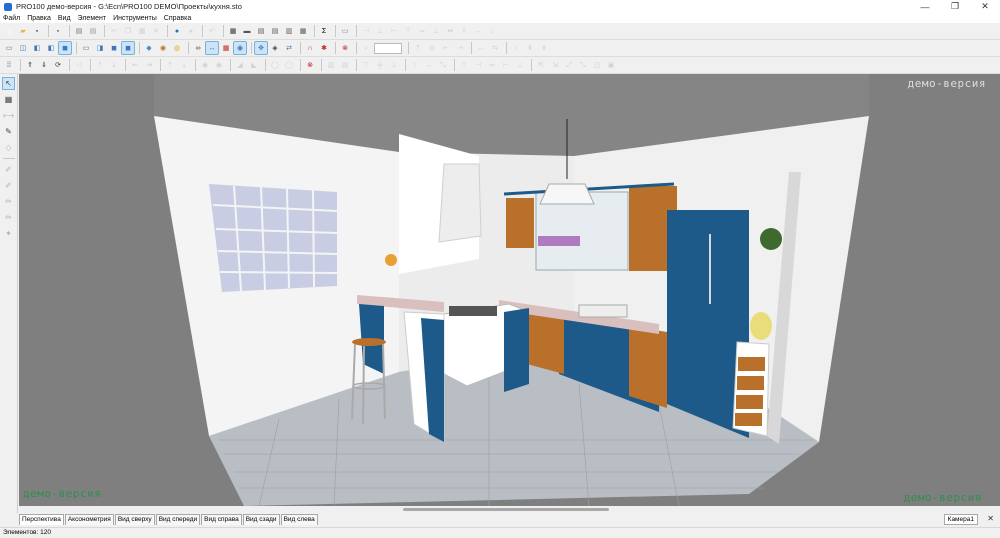 The image size is (1000, 538). I want to click on flip-right-icon: ◣, so click(254, 65).